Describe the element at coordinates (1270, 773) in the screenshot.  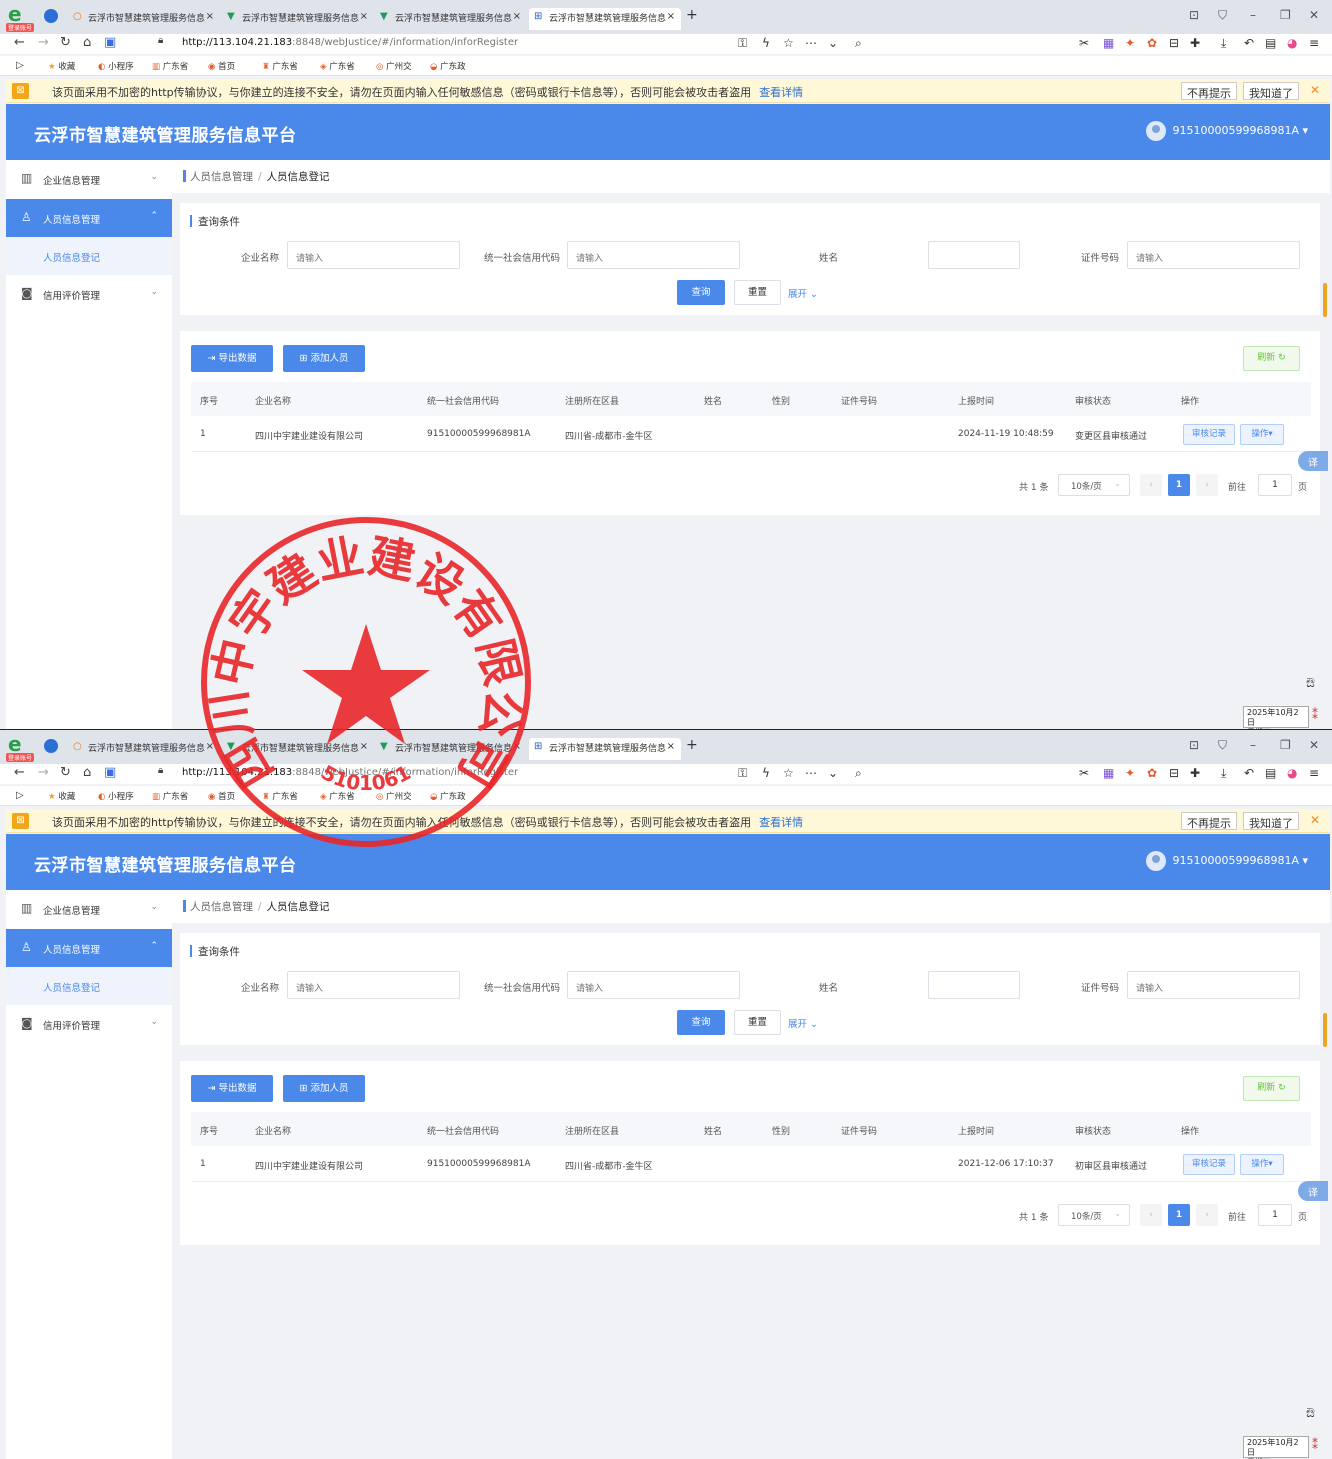
I see `wallet-icon: ▤` at that location.